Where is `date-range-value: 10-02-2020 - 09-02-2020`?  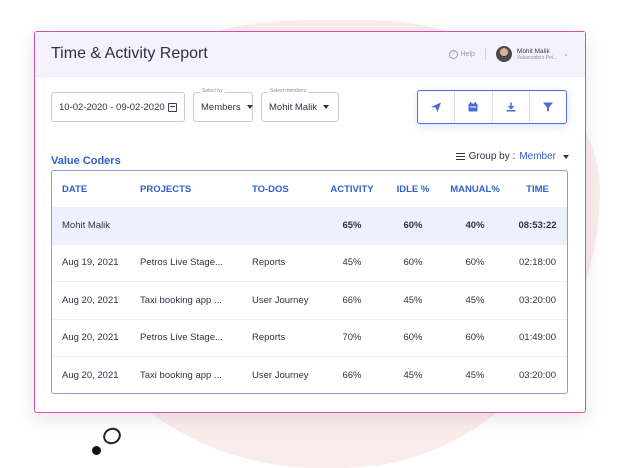 date-range-value: 10-02-2020 - 09-02-2020 is located at coordinates (112, 107).